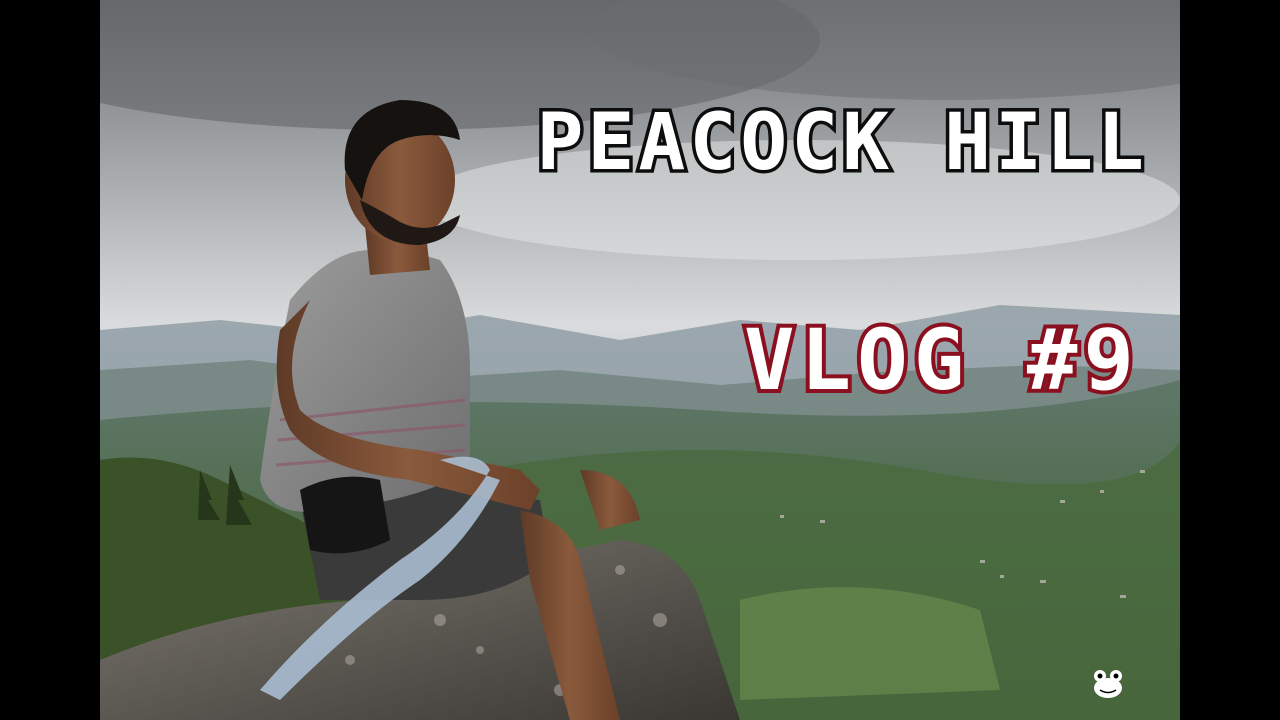 This screenshot has width=1280, height=720. What do you see at coordinates (840, 143) in the screenshot?
I see `title-peacock-hill: PEACOCK HILL` at bounding box center [840, 143].